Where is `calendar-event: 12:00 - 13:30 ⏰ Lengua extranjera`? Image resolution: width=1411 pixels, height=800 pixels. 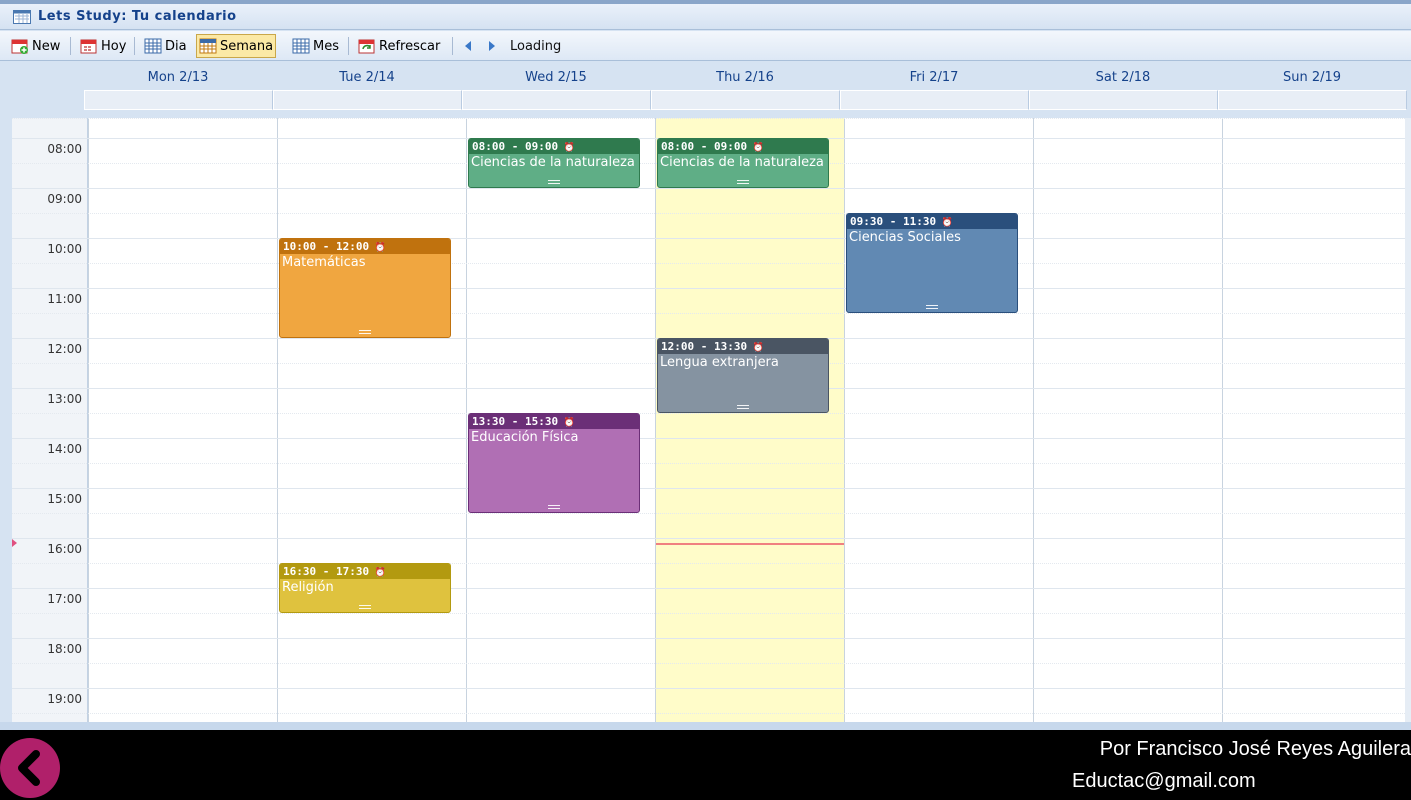
calendar-event: 12:00 - 13:30 ⏰ Lengua extranjera is located at coordinates (743, 375).